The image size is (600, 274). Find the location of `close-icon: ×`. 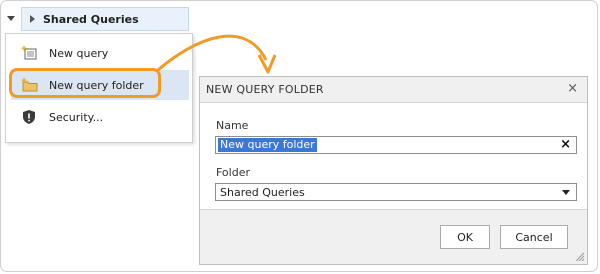

close-icon: × is located at coordinates (572, 88).